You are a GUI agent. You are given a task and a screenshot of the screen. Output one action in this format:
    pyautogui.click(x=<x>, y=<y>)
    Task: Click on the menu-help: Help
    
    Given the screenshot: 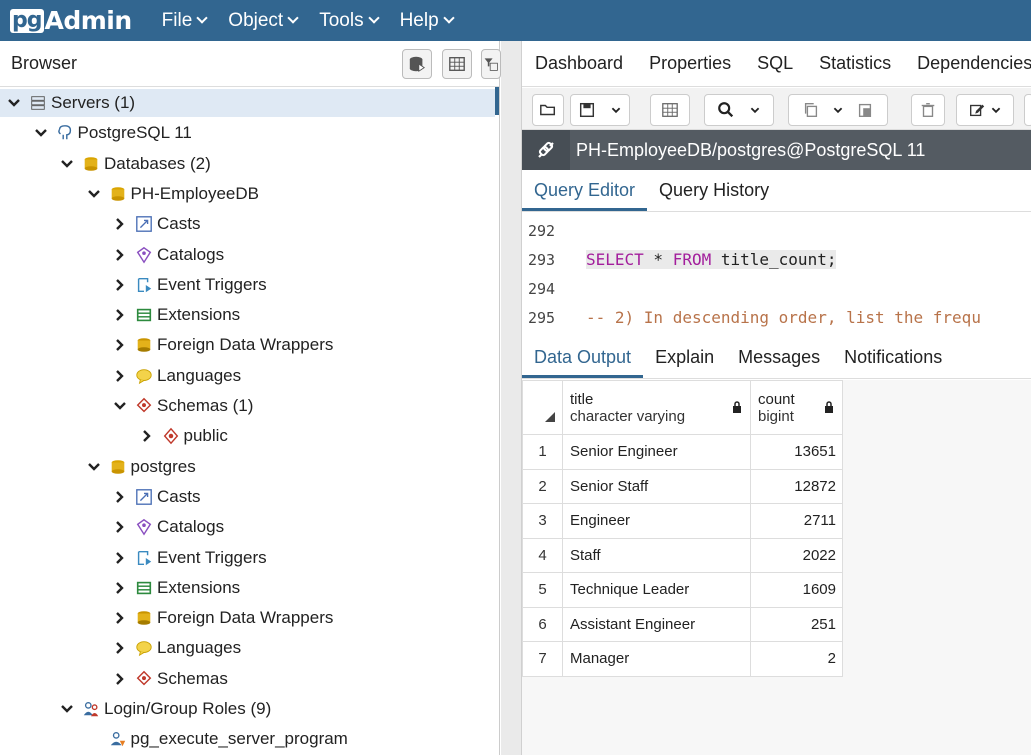 What is the action you would take?
    pyautogui.click(x=427, y=21)
    